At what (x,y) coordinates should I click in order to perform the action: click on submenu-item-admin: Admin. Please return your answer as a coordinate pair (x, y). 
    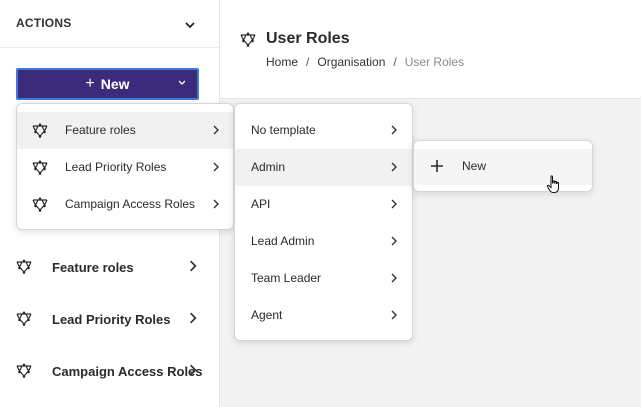
    Looking at the image, I should click on (323, 167).